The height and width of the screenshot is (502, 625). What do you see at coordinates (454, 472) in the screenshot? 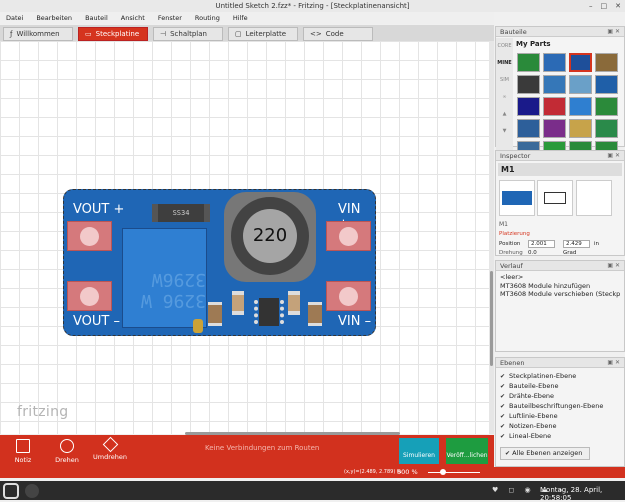
I see `zoom-slider` at bounding box center [454, 472].